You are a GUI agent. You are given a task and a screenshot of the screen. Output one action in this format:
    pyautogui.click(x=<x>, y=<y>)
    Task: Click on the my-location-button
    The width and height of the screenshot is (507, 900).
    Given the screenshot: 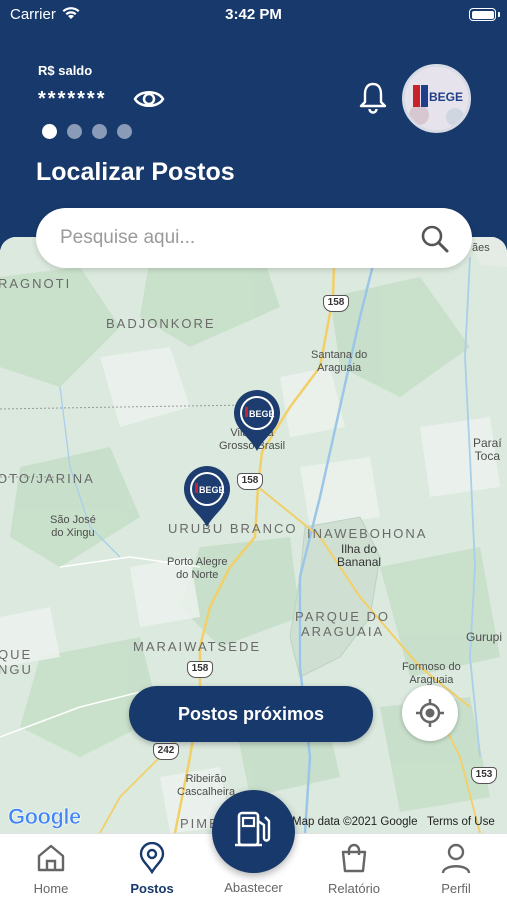 What is the action you would take?
    pyautogui.click(x=430, y=713)
    